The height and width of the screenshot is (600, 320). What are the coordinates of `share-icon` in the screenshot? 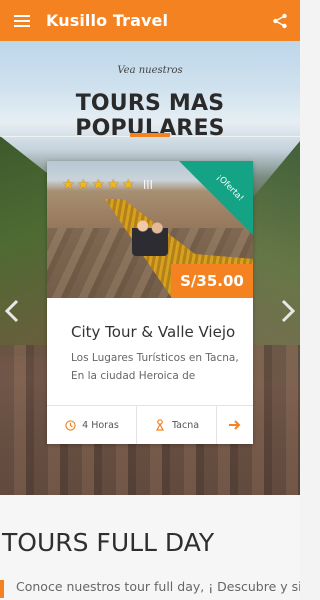 It's located at (280, 20).